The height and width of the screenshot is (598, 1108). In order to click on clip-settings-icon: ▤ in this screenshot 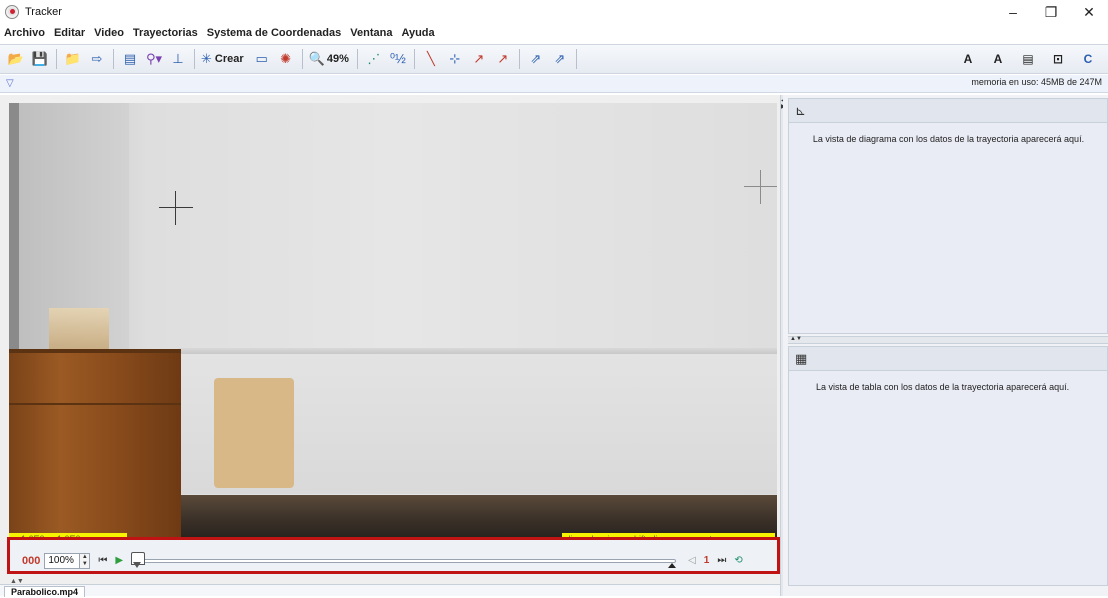, I will do `click(130, 59)`.